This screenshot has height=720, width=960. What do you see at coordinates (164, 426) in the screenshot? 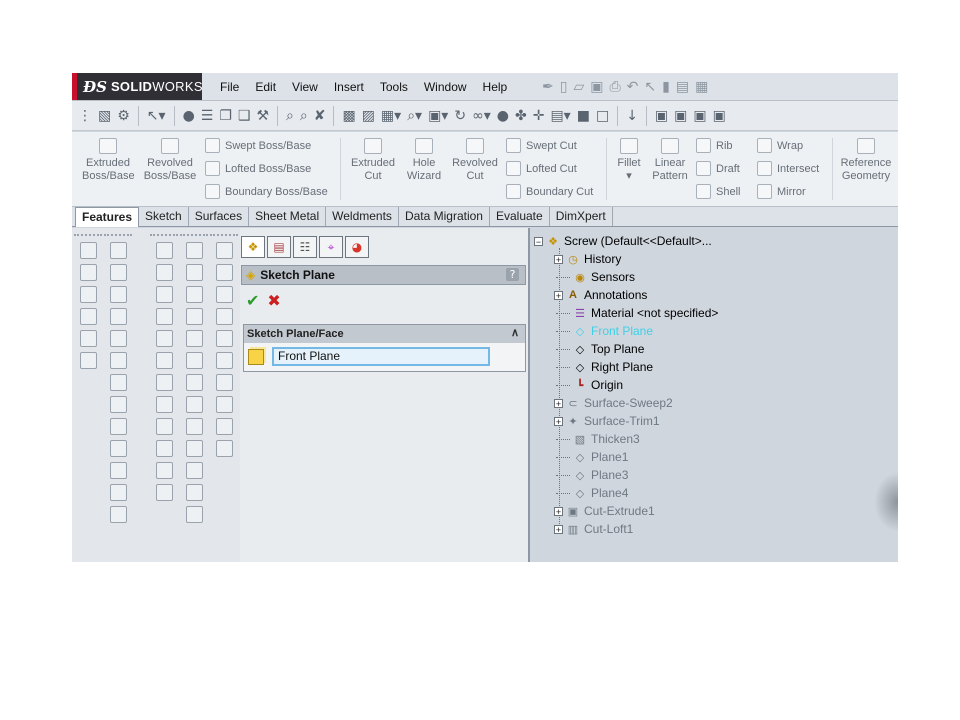
I see `move-icon` at bounding box center [164, 426].